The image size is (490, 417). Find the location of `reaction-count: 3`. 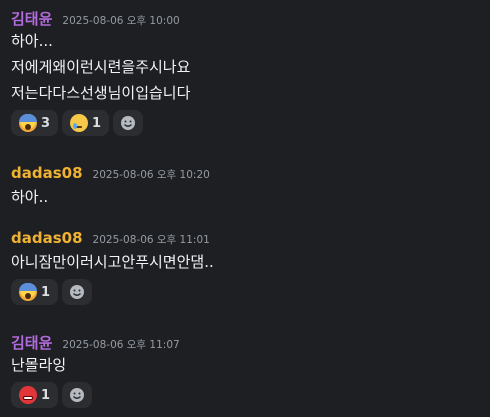

reaction-count: 3 is located at coordinates (46, 123).